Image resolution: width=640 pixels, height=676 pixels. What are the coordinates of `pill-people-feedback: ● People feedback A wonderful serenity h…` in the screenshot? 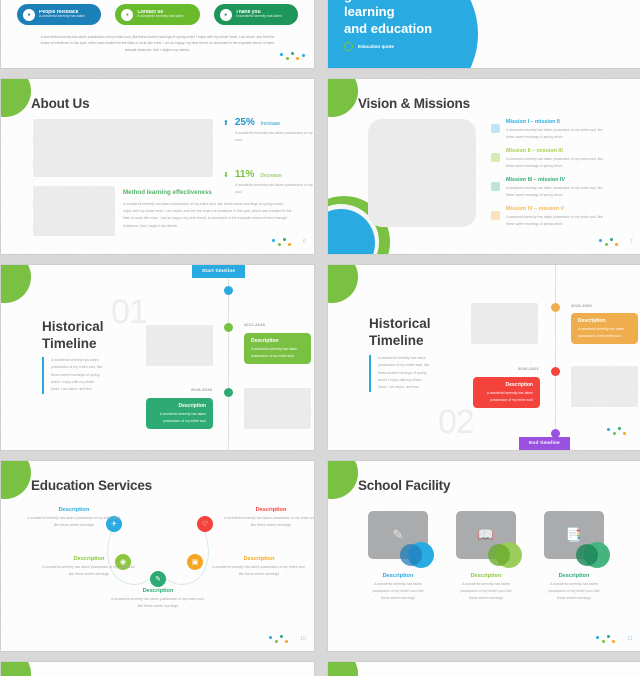 It's located at (59, 14).